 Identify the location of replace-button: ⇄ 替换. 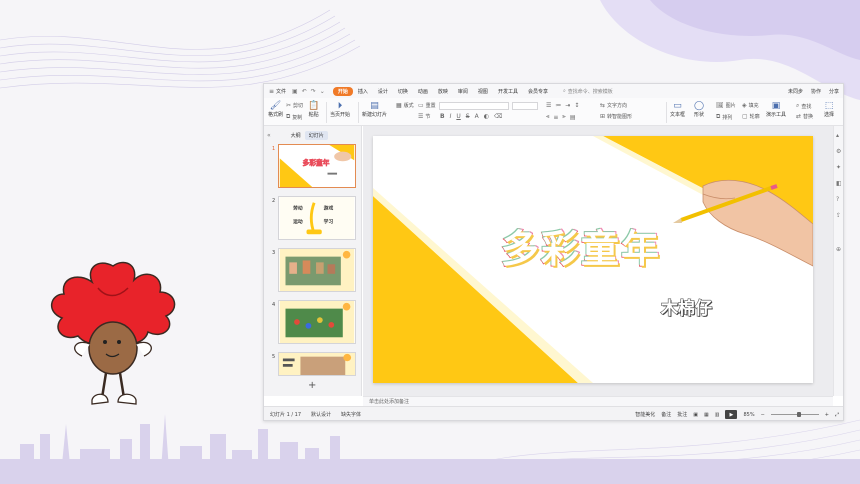
(804, 116).